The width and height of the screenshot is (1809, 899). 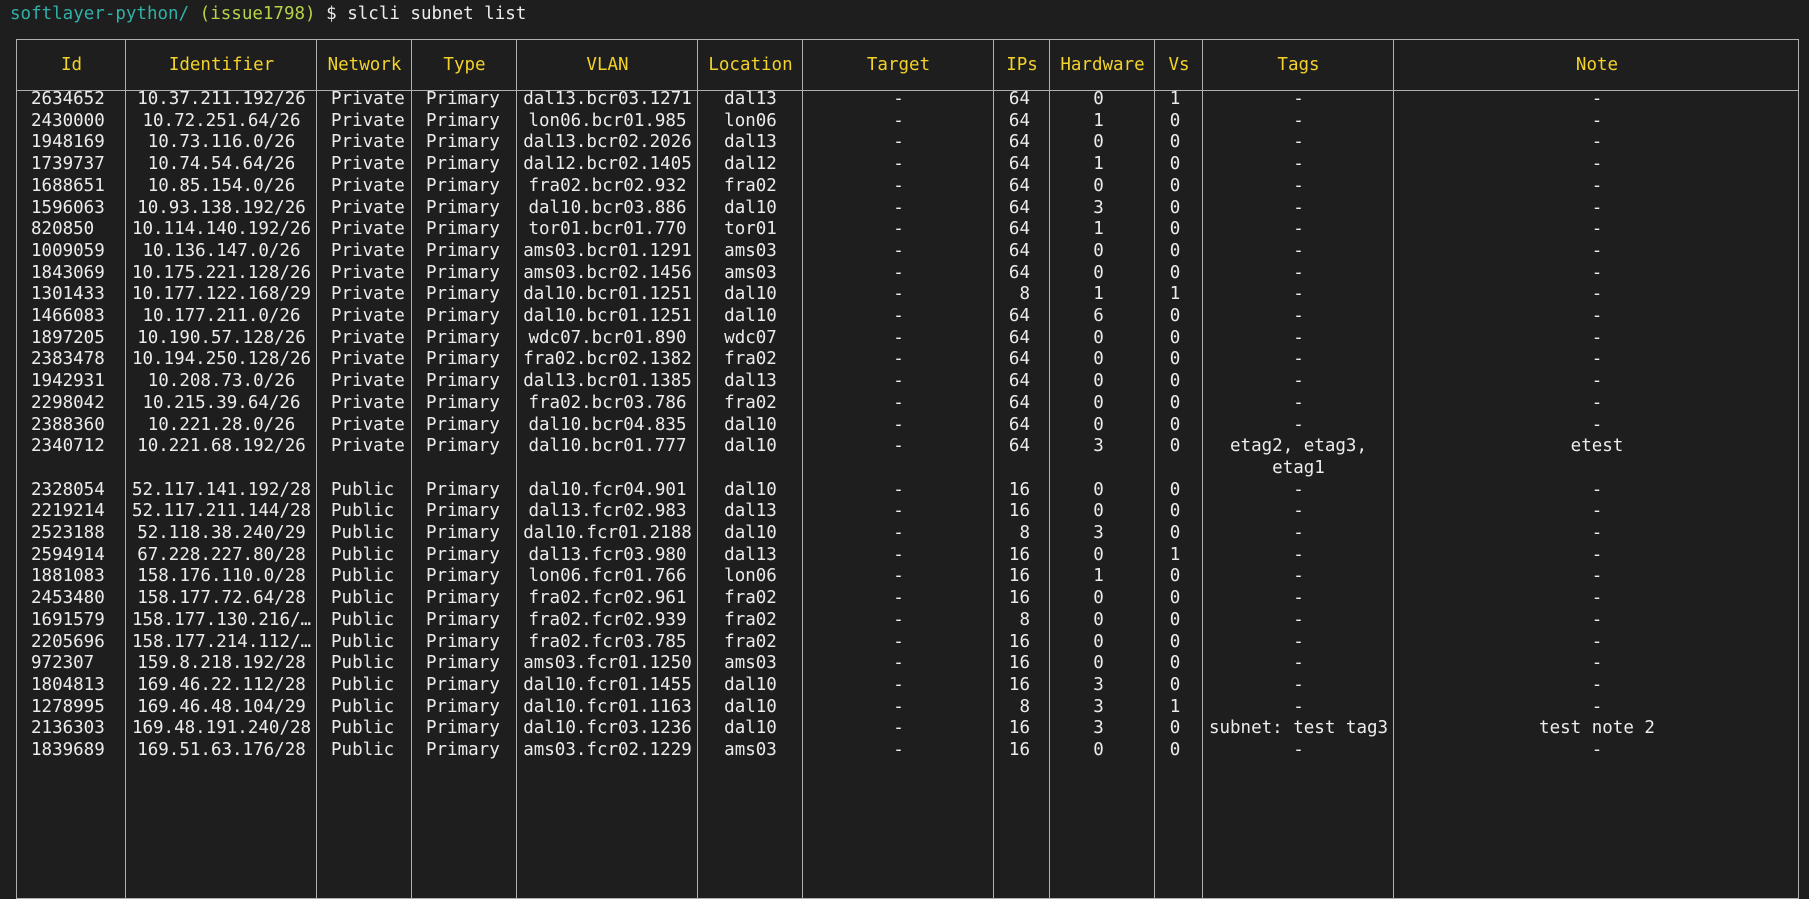 I want to click on column-header-vlan: VLAN, so click(x=607, y=65).